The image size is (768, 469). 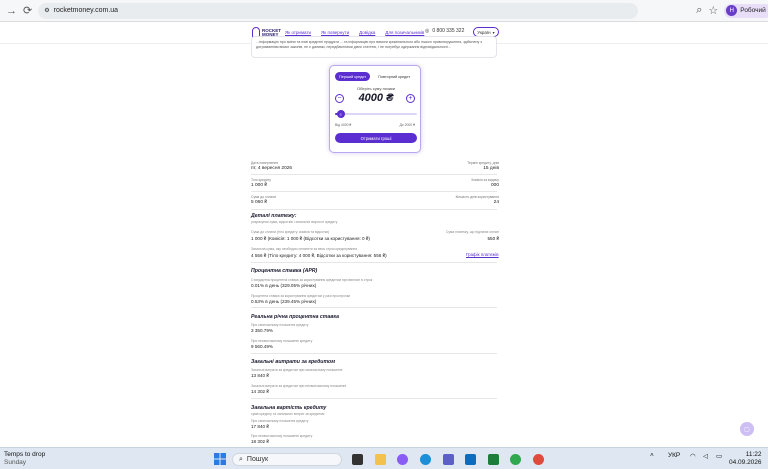 What do you see at coordinates (24, 459) in the screenshot?
I see `weather-widget: Temps to drop Sunday` at bounding box center [24, 459].